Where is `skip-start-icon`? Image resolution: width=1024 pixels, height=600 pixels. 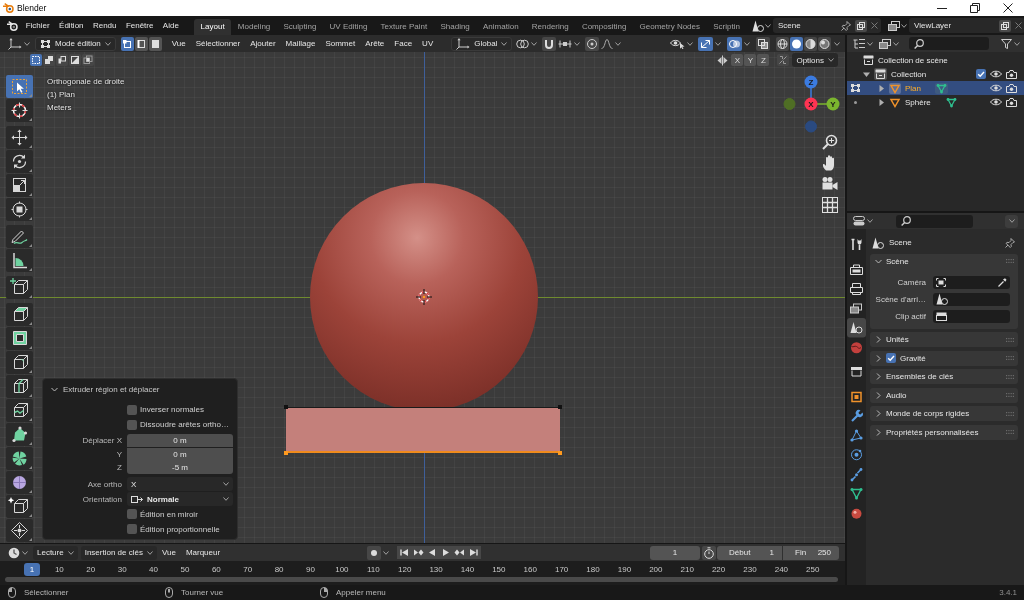
skip-start-icon is located at coordinates (403, 552).